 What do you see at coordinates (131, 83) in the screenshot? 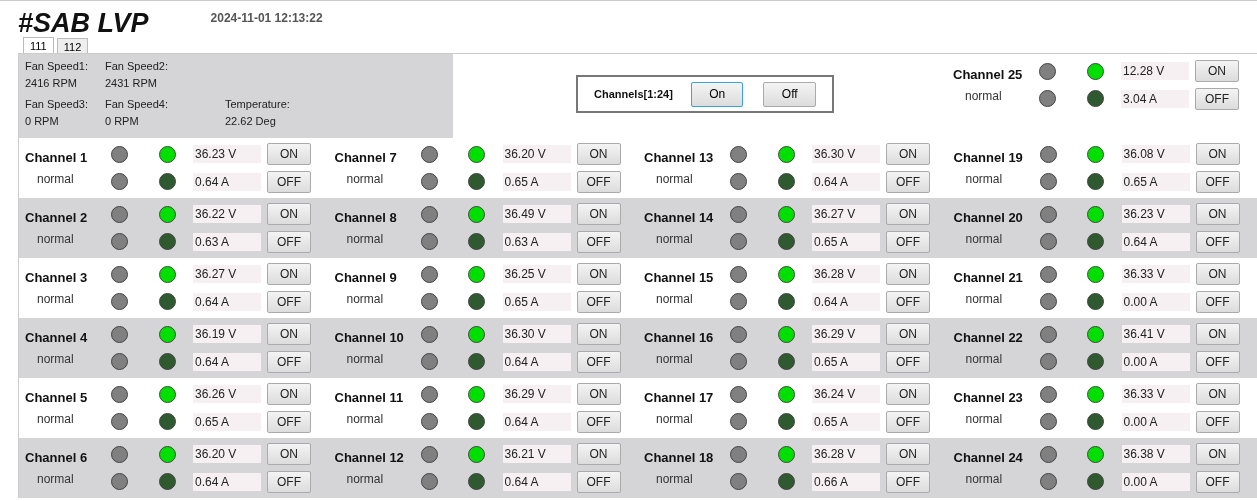
I see `sensor-value: 2431 RPM` at bounding box center [131, 83].